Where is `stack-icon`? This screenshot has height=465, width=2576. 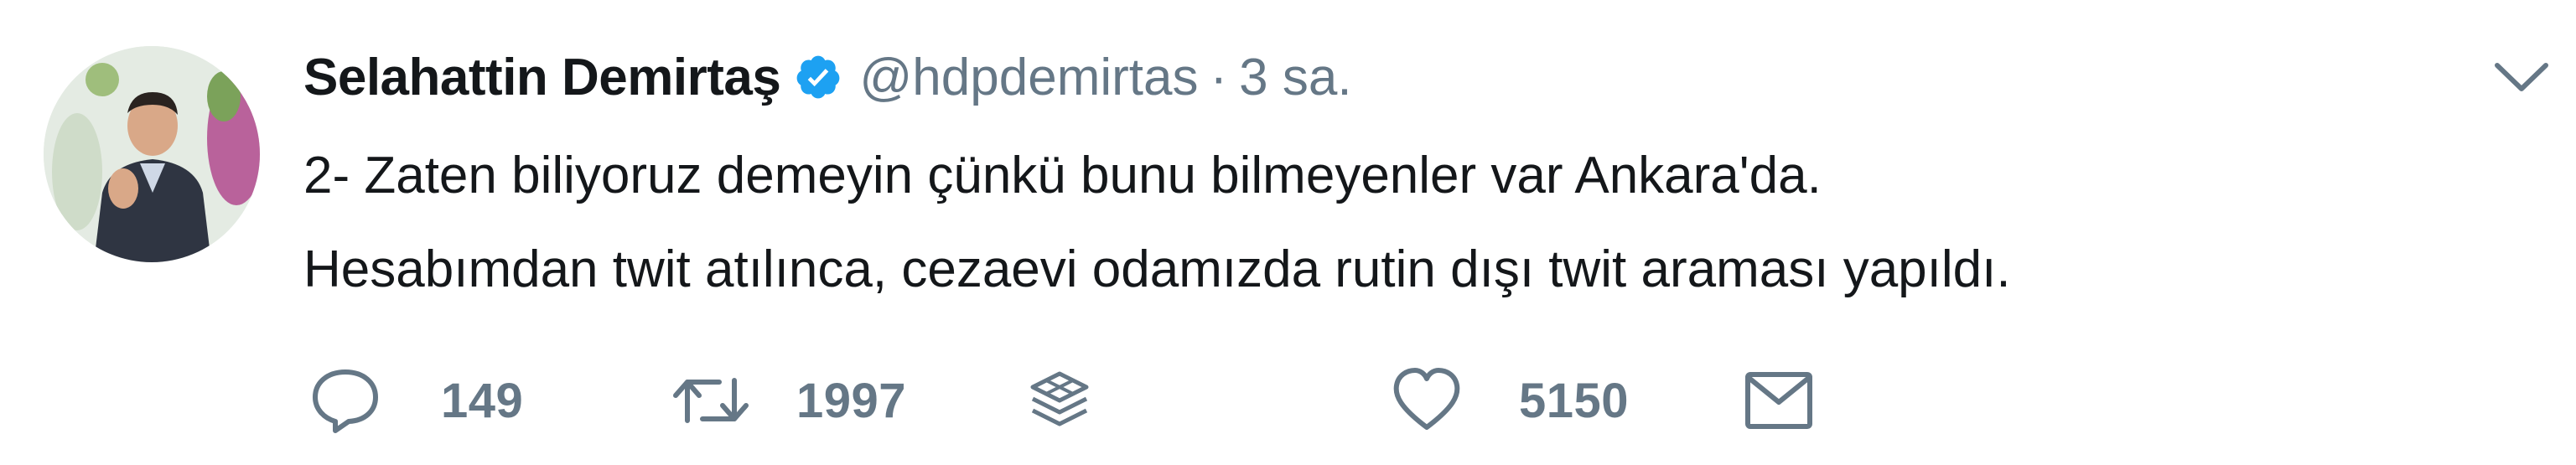
stack-icon is located at coordinates (1059, 401).